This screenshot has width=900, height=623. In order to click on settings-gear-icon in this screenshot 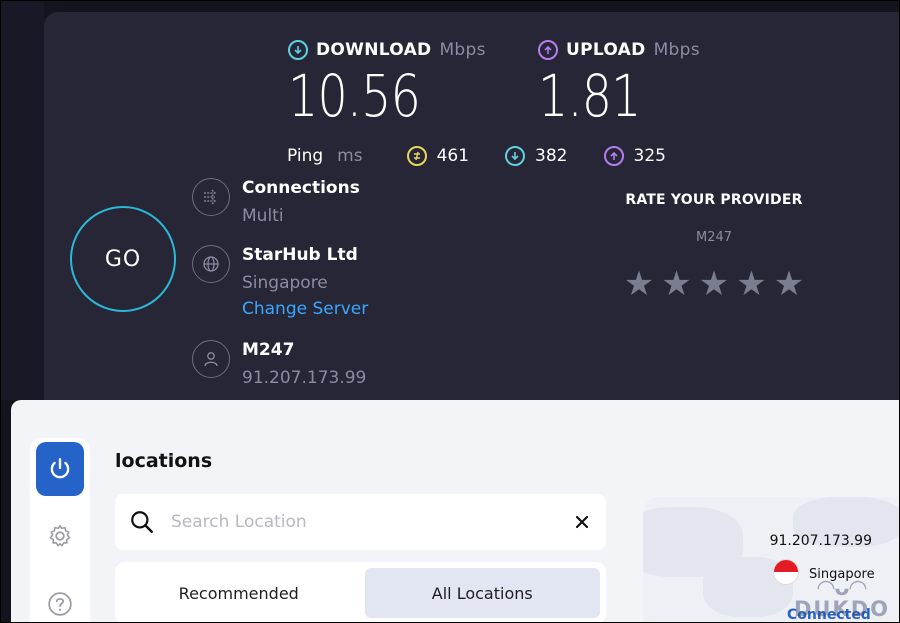, I will do `click(60, 536)`.